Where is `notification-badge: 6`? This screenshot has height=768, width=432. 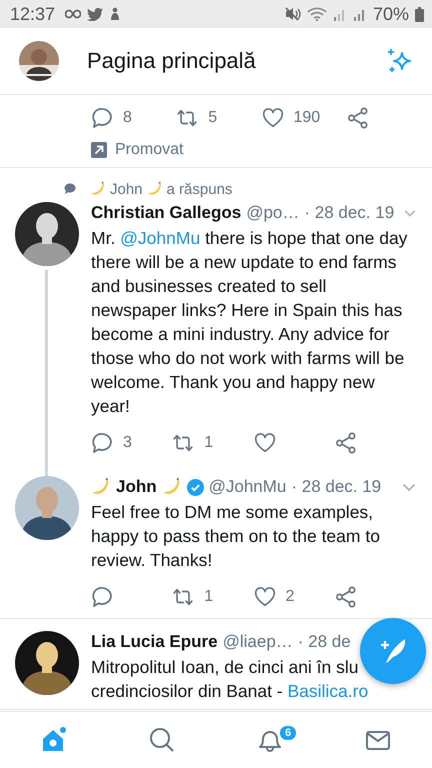
notification-badge: 6 is located at coordinates (288, 733).